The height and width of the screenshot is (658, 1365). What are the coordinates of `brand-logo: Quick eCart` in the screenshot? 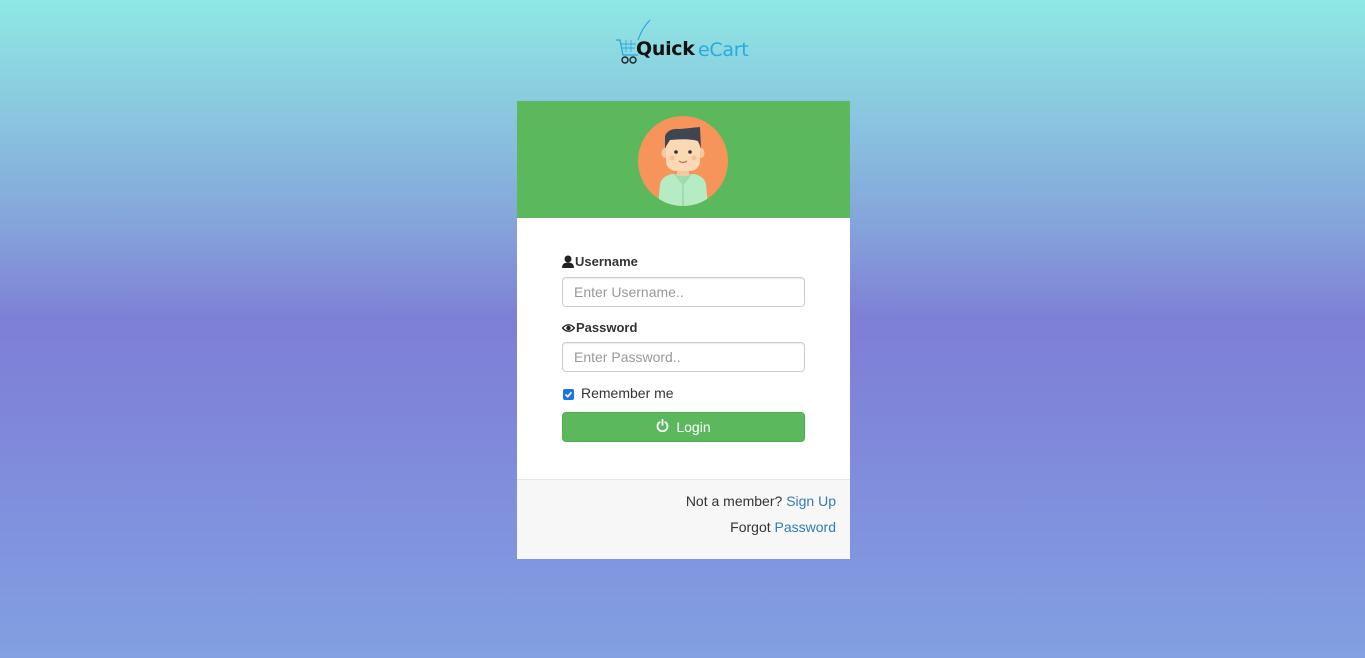 It's located at (684, 43).